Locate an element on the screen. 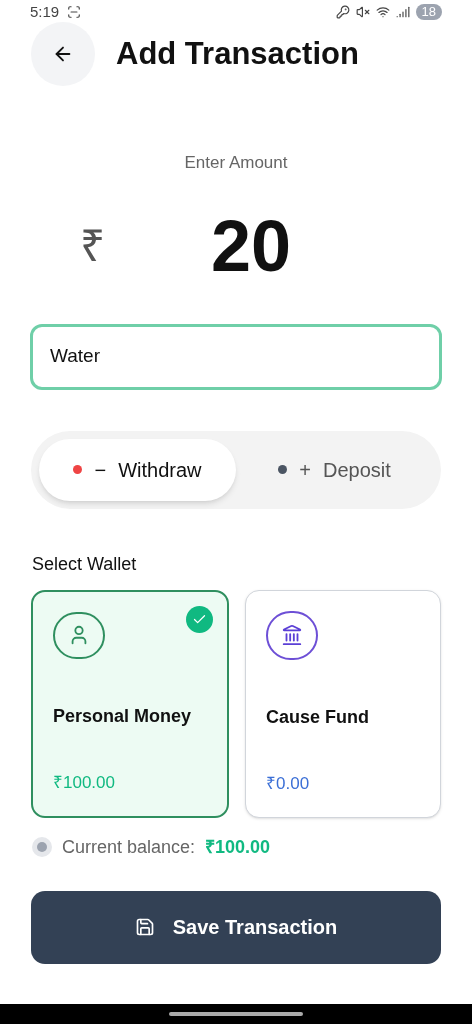 Image resolution: width=472 pixels, height=1024 pixels. type-tab: − Withdraw is located at coordinates (137, 469).